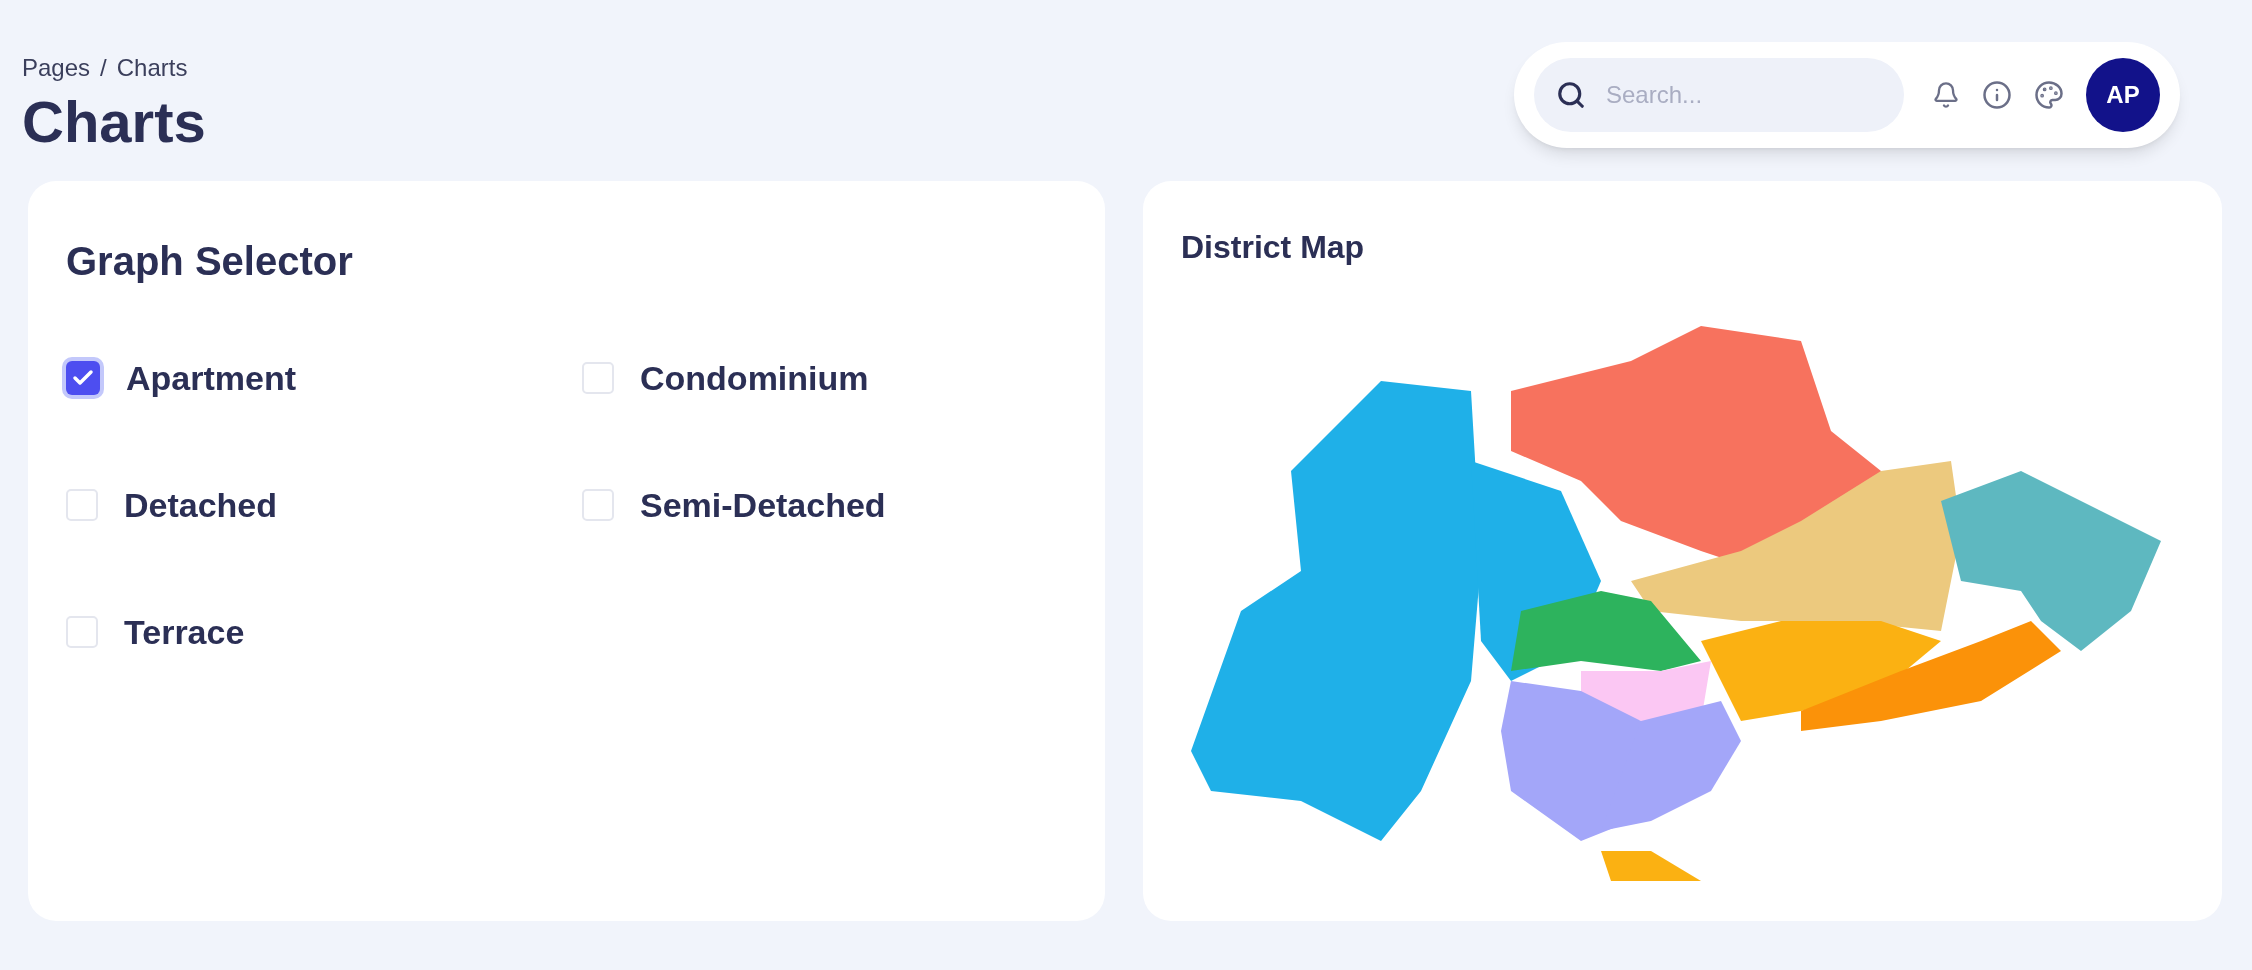  What do you see at coordinates (211, 378) in the screenshot?
I see `checkbox-label: Apartment` at bounding box center [211, 378].